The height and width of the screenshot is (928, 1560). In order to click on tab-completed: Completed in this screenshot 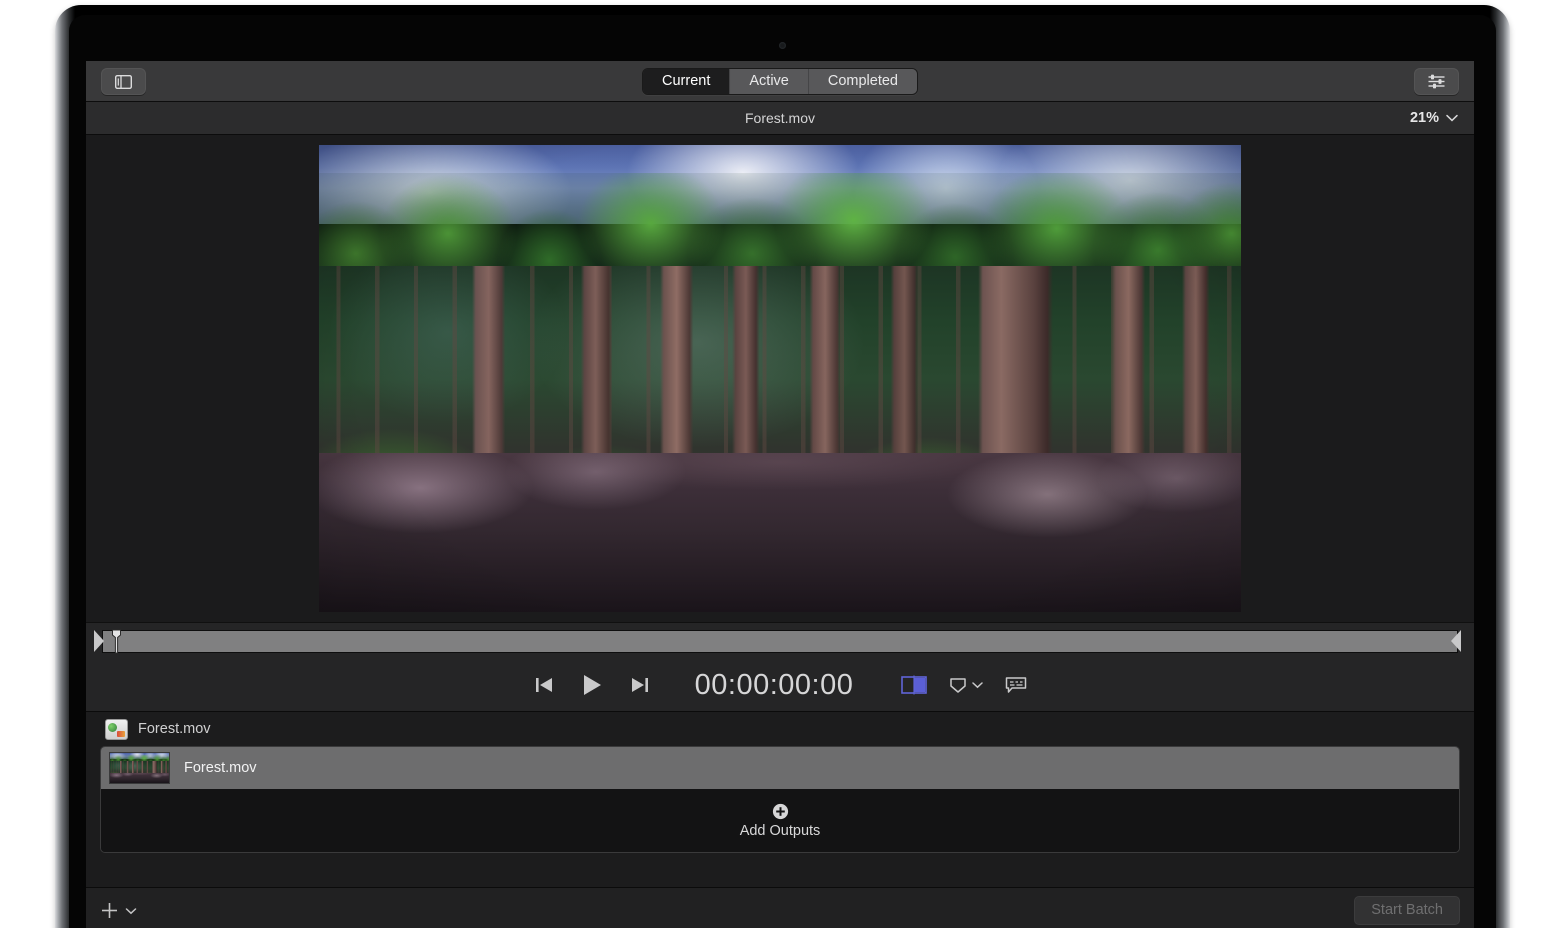, I will do `click(862, 81)`.